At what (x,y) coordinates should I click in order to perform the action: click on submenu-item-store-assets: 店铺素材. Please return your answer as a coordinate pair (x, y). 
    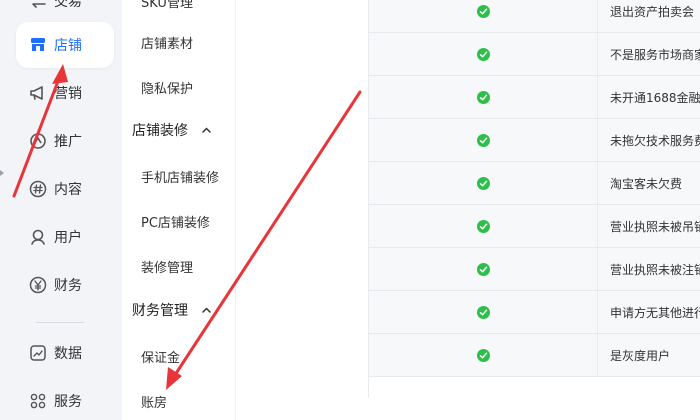
    Looking at the image, I should click on (167, 42).